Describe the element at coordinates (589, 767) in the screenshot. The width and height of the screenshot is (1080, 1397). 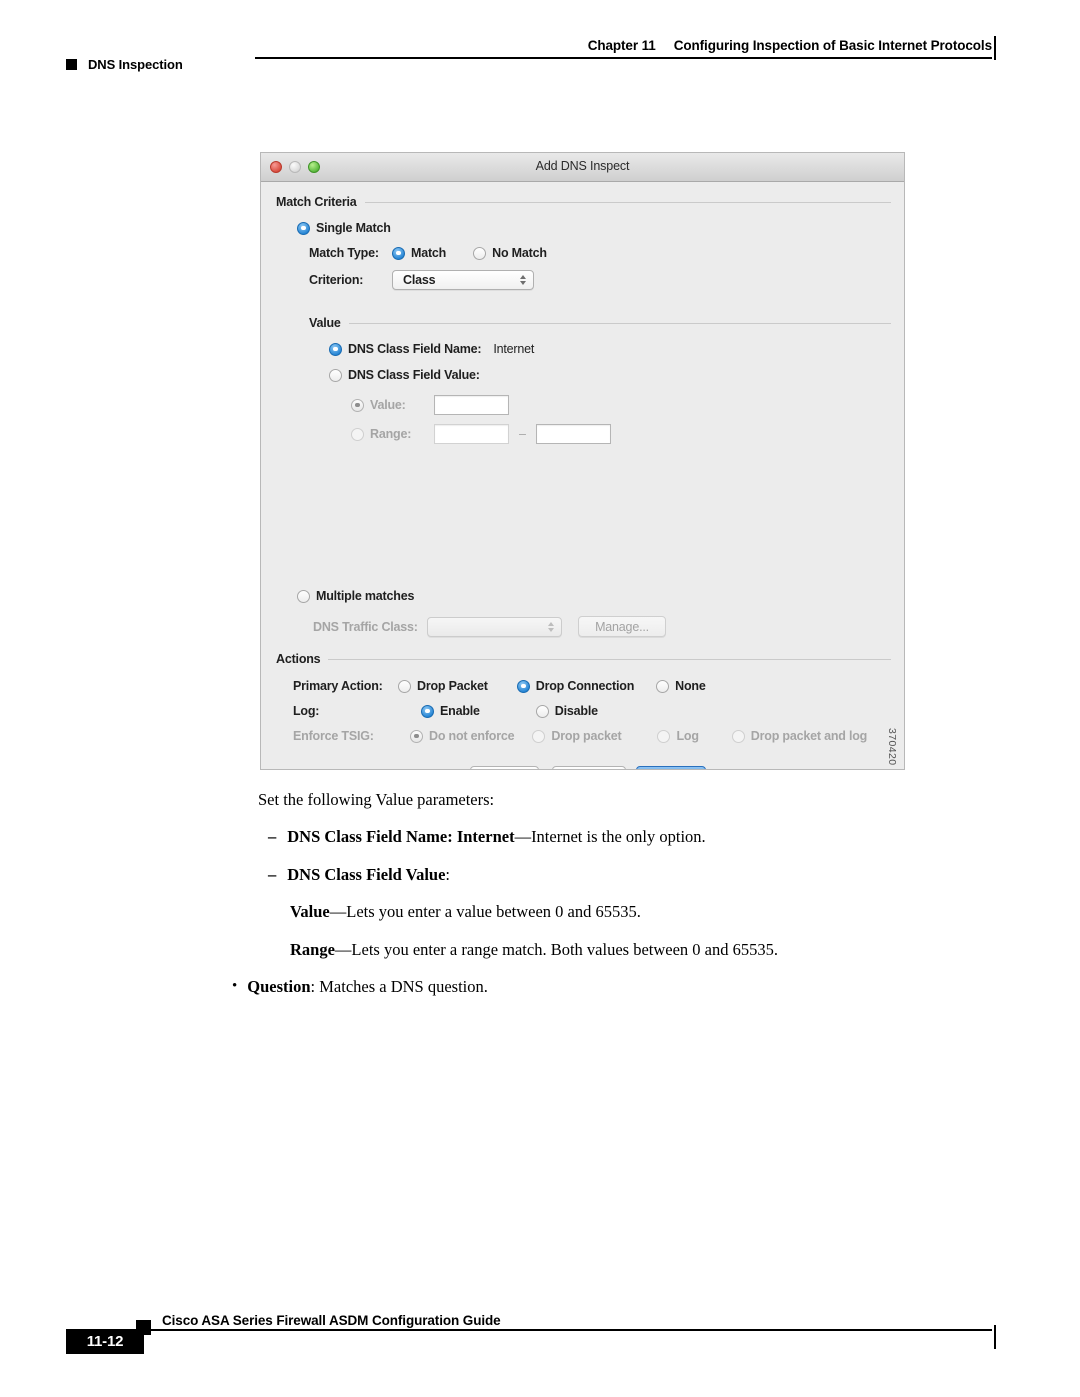
I see `cancel-button: Cancel` at that location.